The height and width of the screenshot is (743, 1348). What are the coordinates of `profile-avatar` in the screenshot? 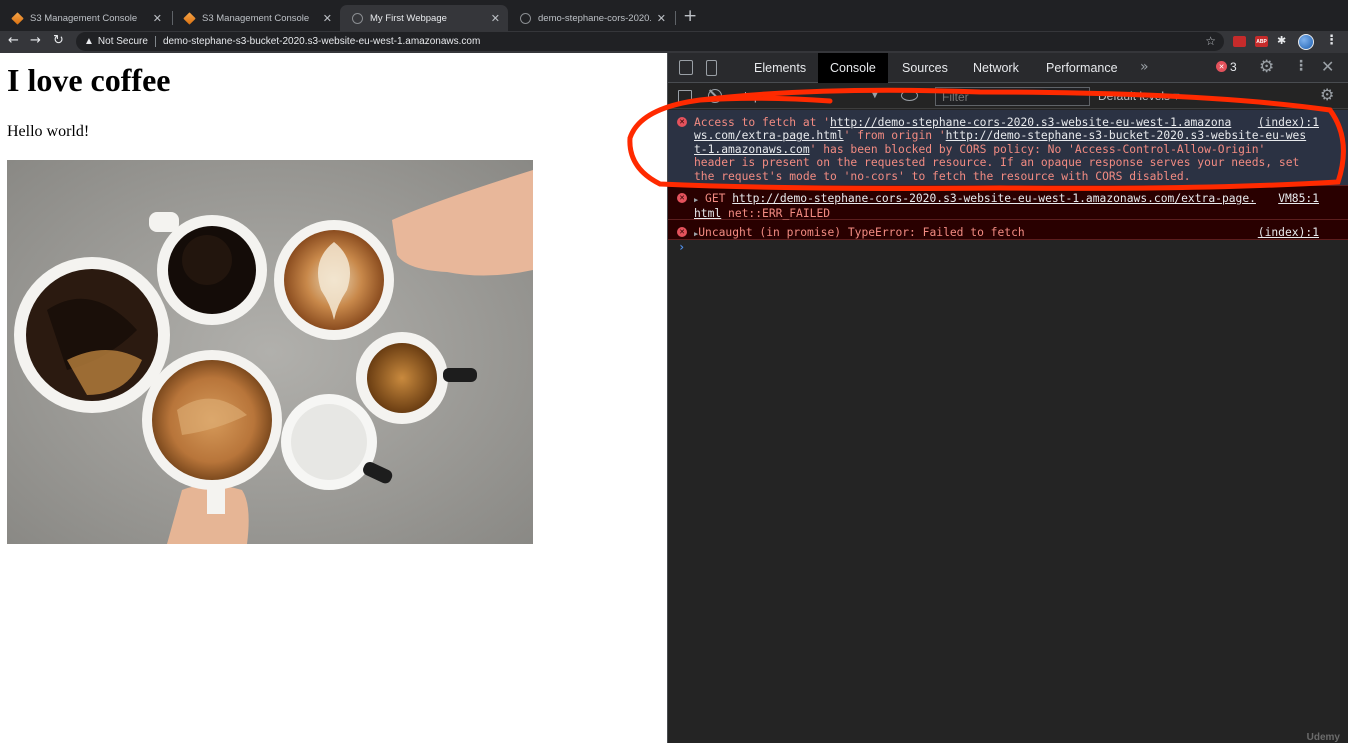 It's located at (1306, 42).